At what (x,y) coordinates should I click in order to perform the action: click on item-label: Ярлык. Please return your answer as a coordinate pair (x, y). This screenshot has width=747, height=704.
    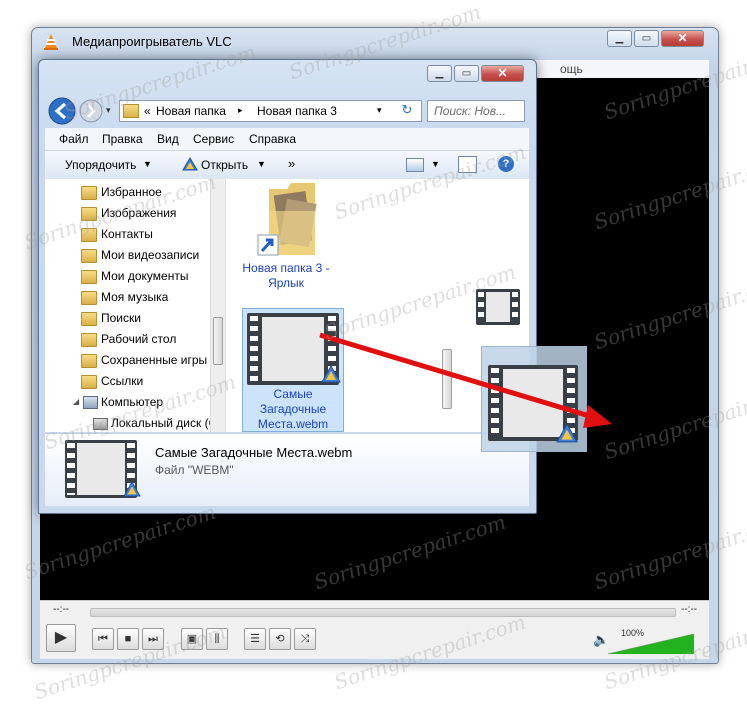
    Looking at the image, I should click on (286, 283).